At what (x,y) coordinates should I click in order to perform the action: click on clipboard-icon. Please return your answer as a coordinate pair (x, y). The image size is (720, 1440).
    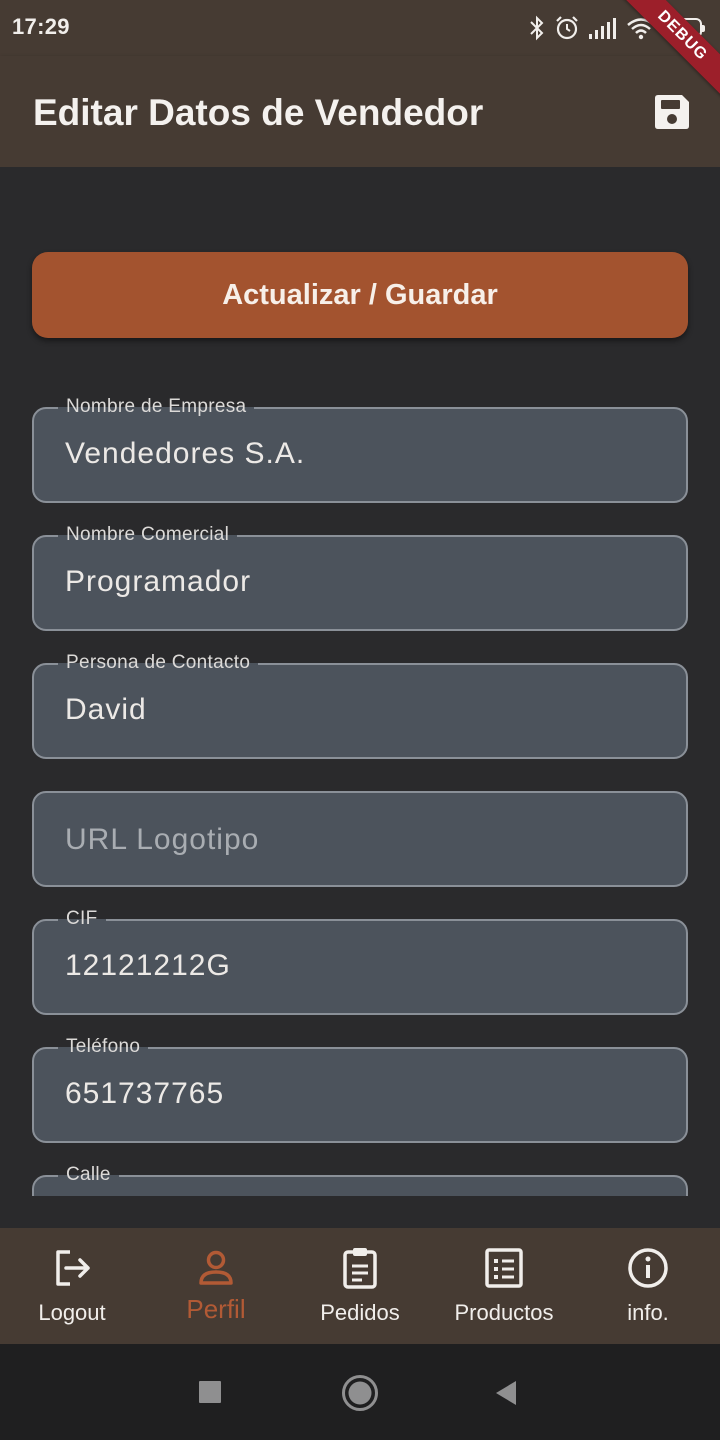
    Looking at the image, I should click on (360, 1268).